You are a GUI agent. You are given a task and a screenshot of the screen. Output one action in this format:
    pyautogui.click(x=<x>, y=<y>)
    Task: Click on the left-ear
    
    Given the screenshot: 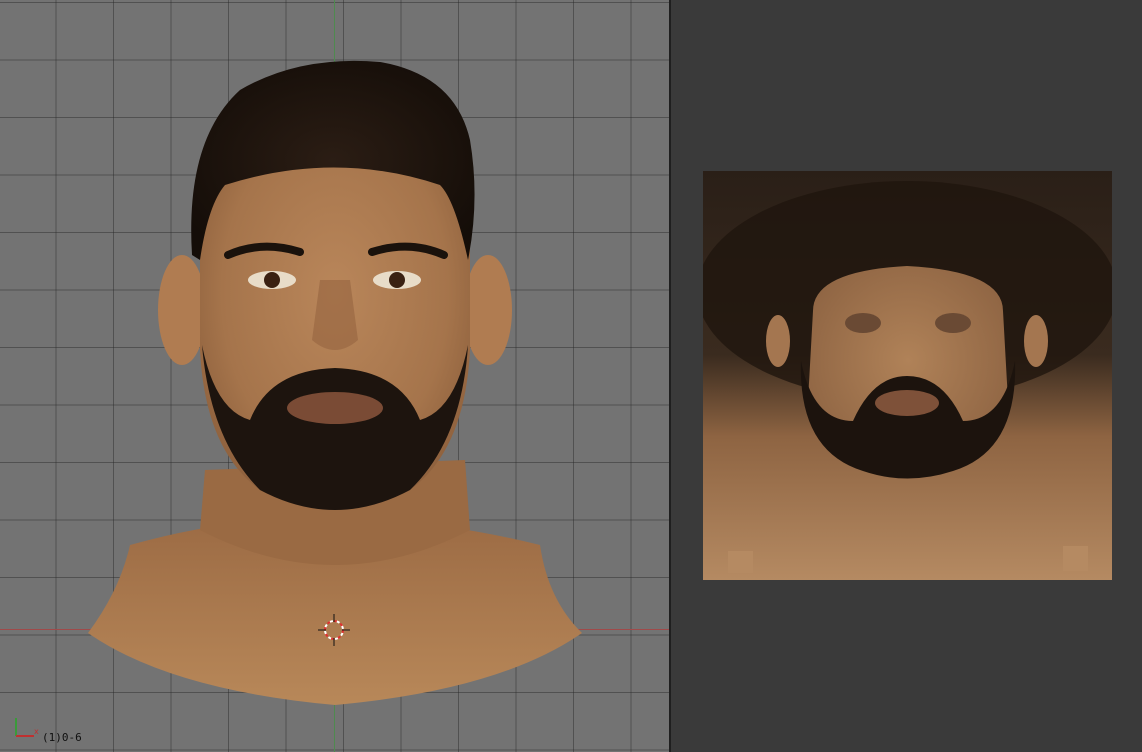 What is the action you would take?
    pyautogui.click(x=182, y=310)
    